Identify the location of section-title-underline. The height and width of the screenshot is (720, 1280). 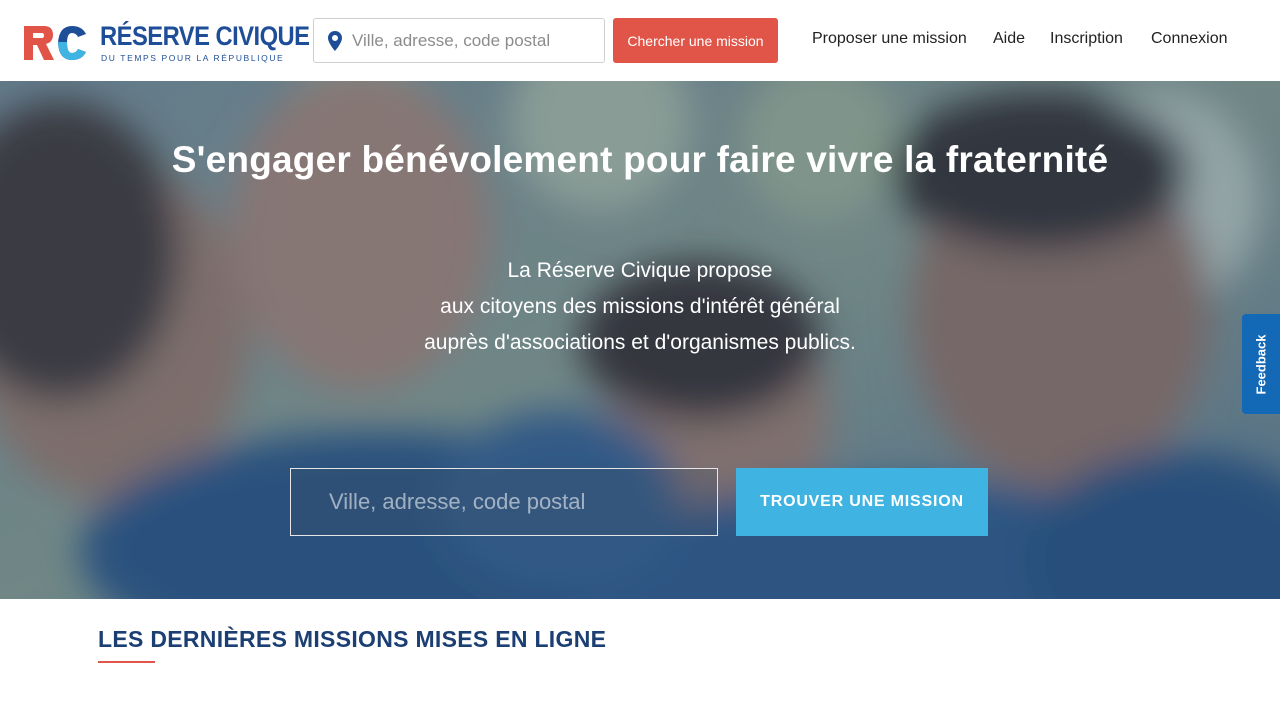
(126, 662).